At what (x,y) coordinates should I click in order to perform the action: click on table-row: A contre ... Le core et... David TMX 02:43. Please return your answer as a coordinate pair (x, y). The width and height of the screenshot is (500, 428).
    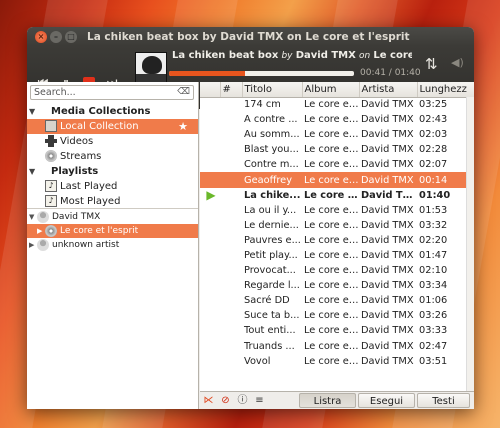
    Looking at the image, I should click on (337, 119).